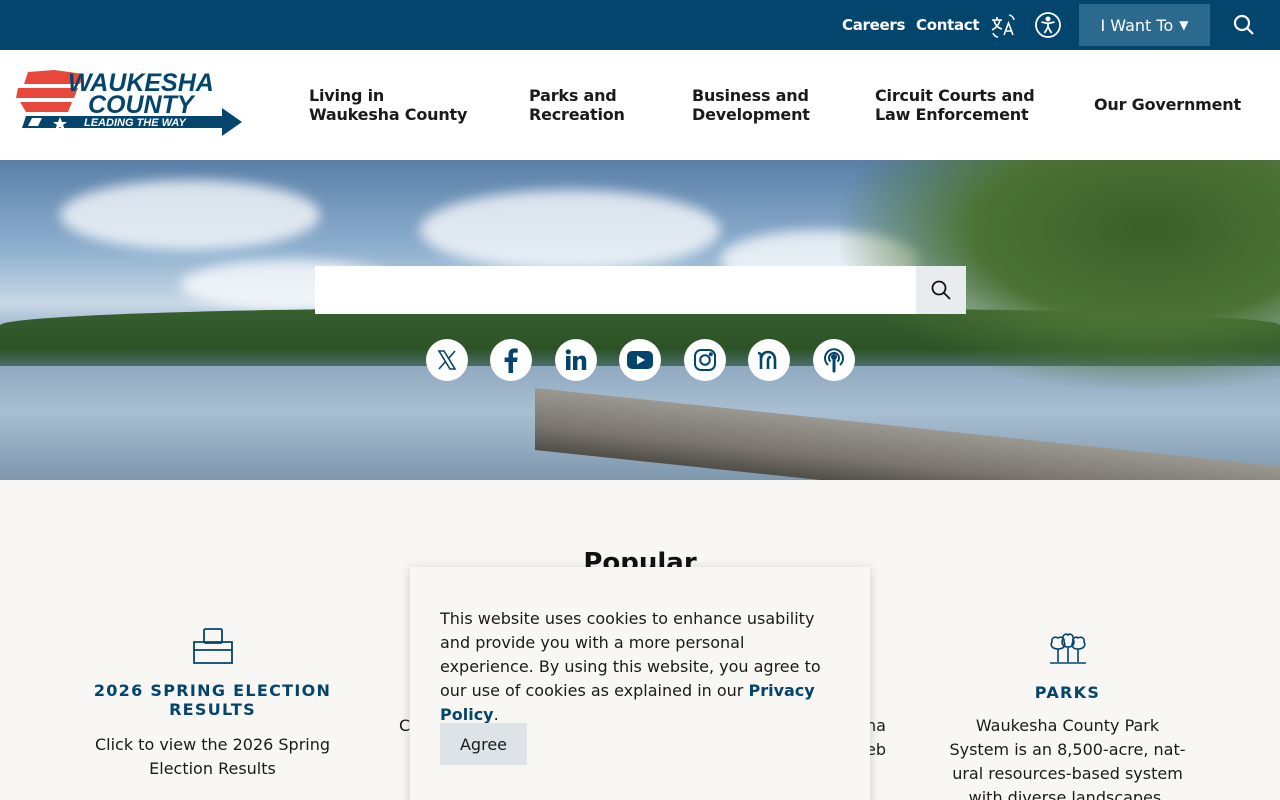 This screenshot has height=800, width=1280. What do you see at coordinates (496, 714) in the screenshot?
I see `cookie-message-end: .` at bounding box center [496, 714].